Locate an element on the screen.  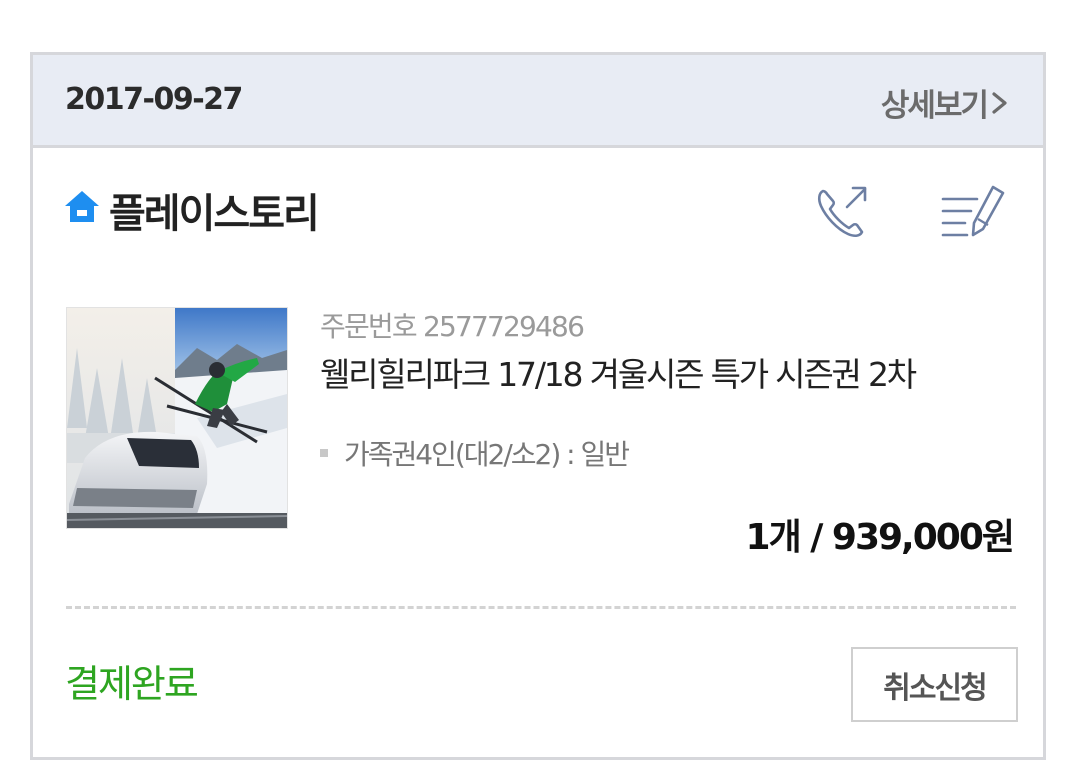
product-thumbnail is located at coordinates (177, 418).